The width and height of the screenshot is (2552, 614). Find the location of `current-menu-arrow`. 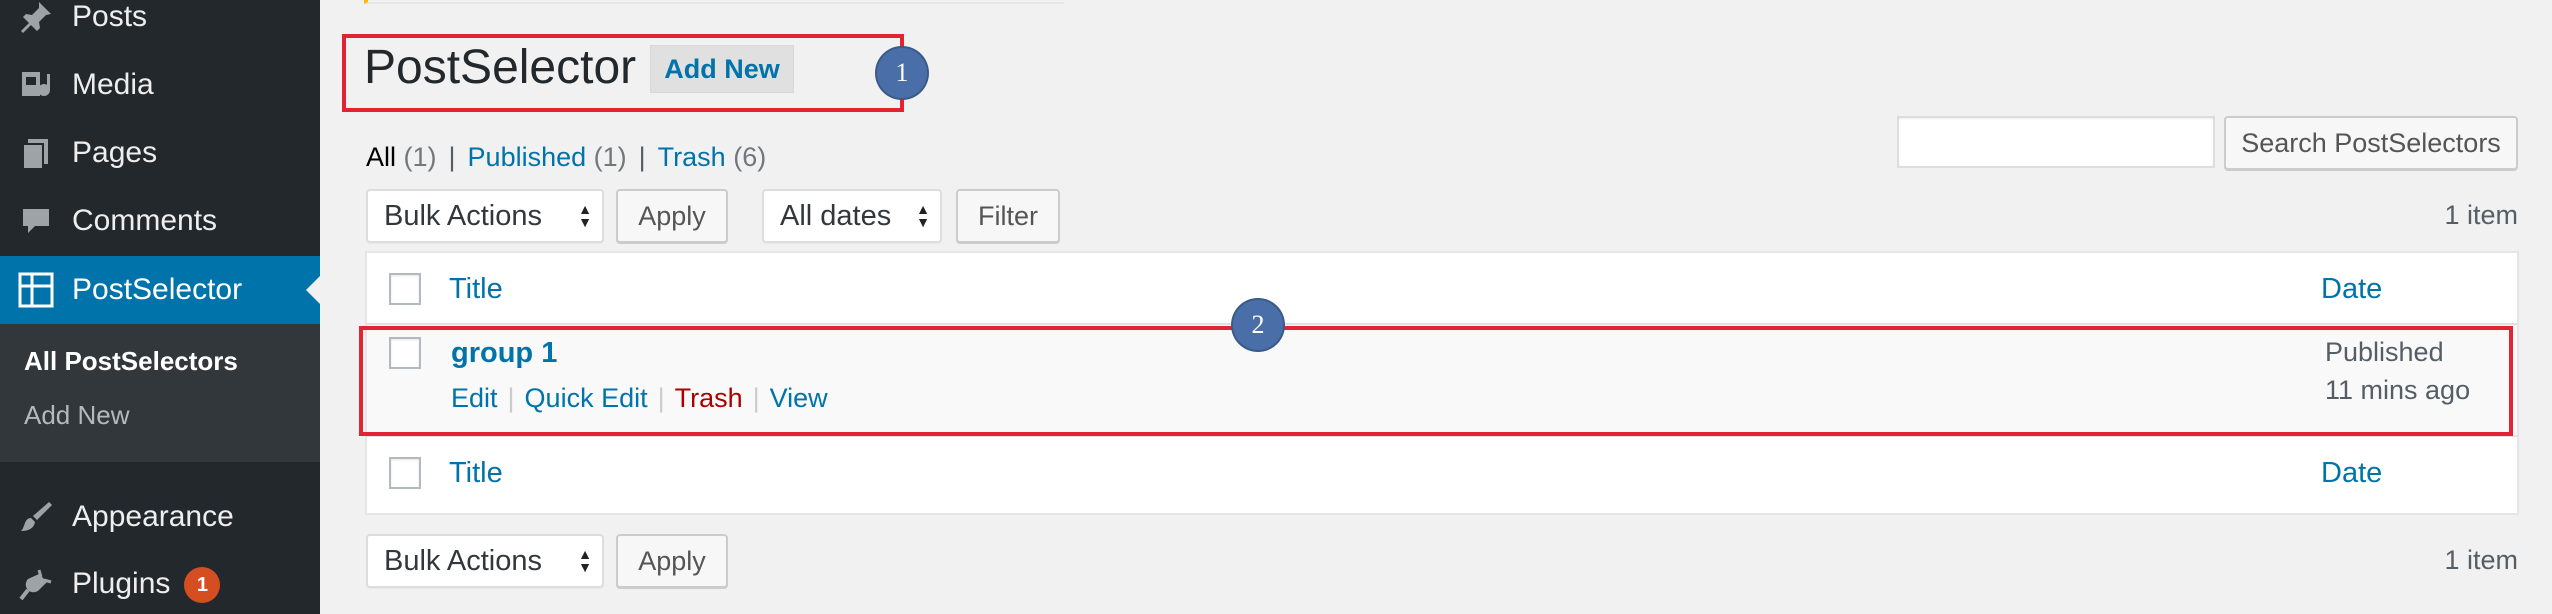

current-menu-arrow is located at coordinates (313, 290).